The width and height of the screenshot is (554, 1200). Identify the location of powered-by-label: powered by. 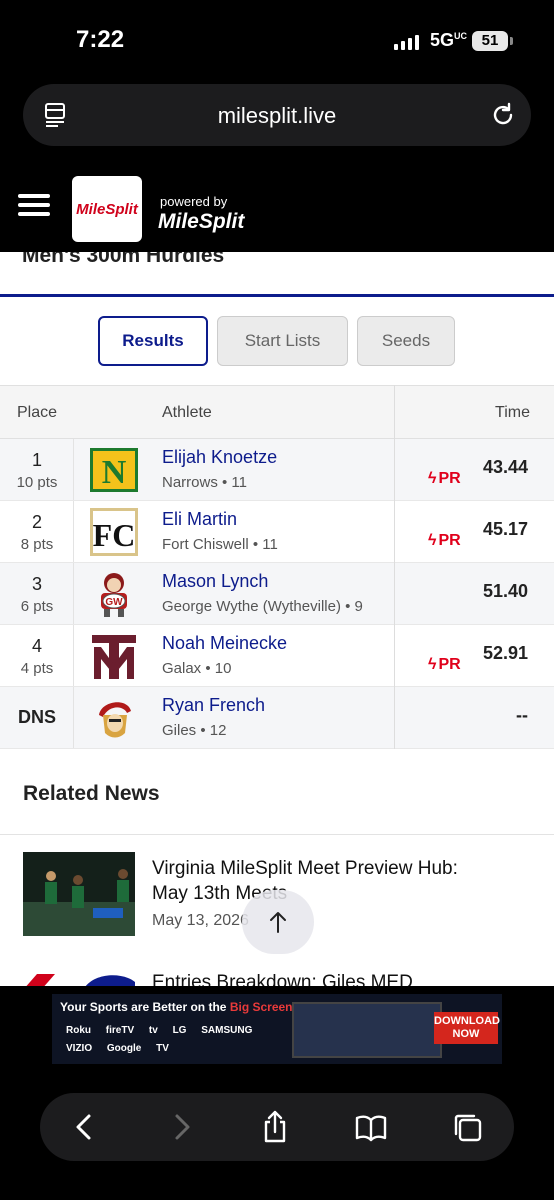
(194, 201).